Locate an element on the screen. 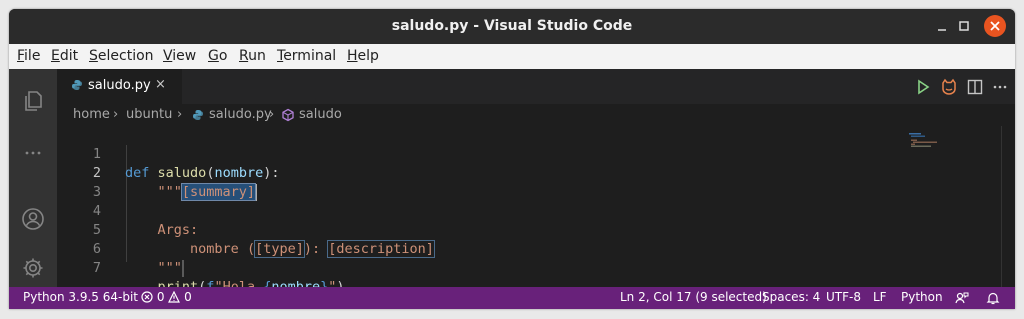  split-editor-icon is located at coordinates (975, 87).